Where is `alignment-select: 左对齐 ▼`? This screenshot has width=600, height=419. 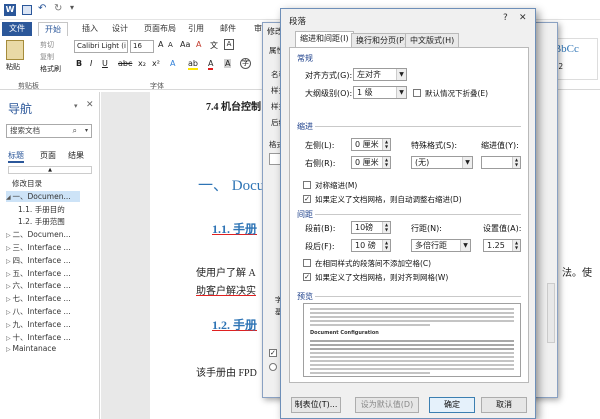
alignment-select: 左对齐 ▼ is located at coordinates (380, 74).